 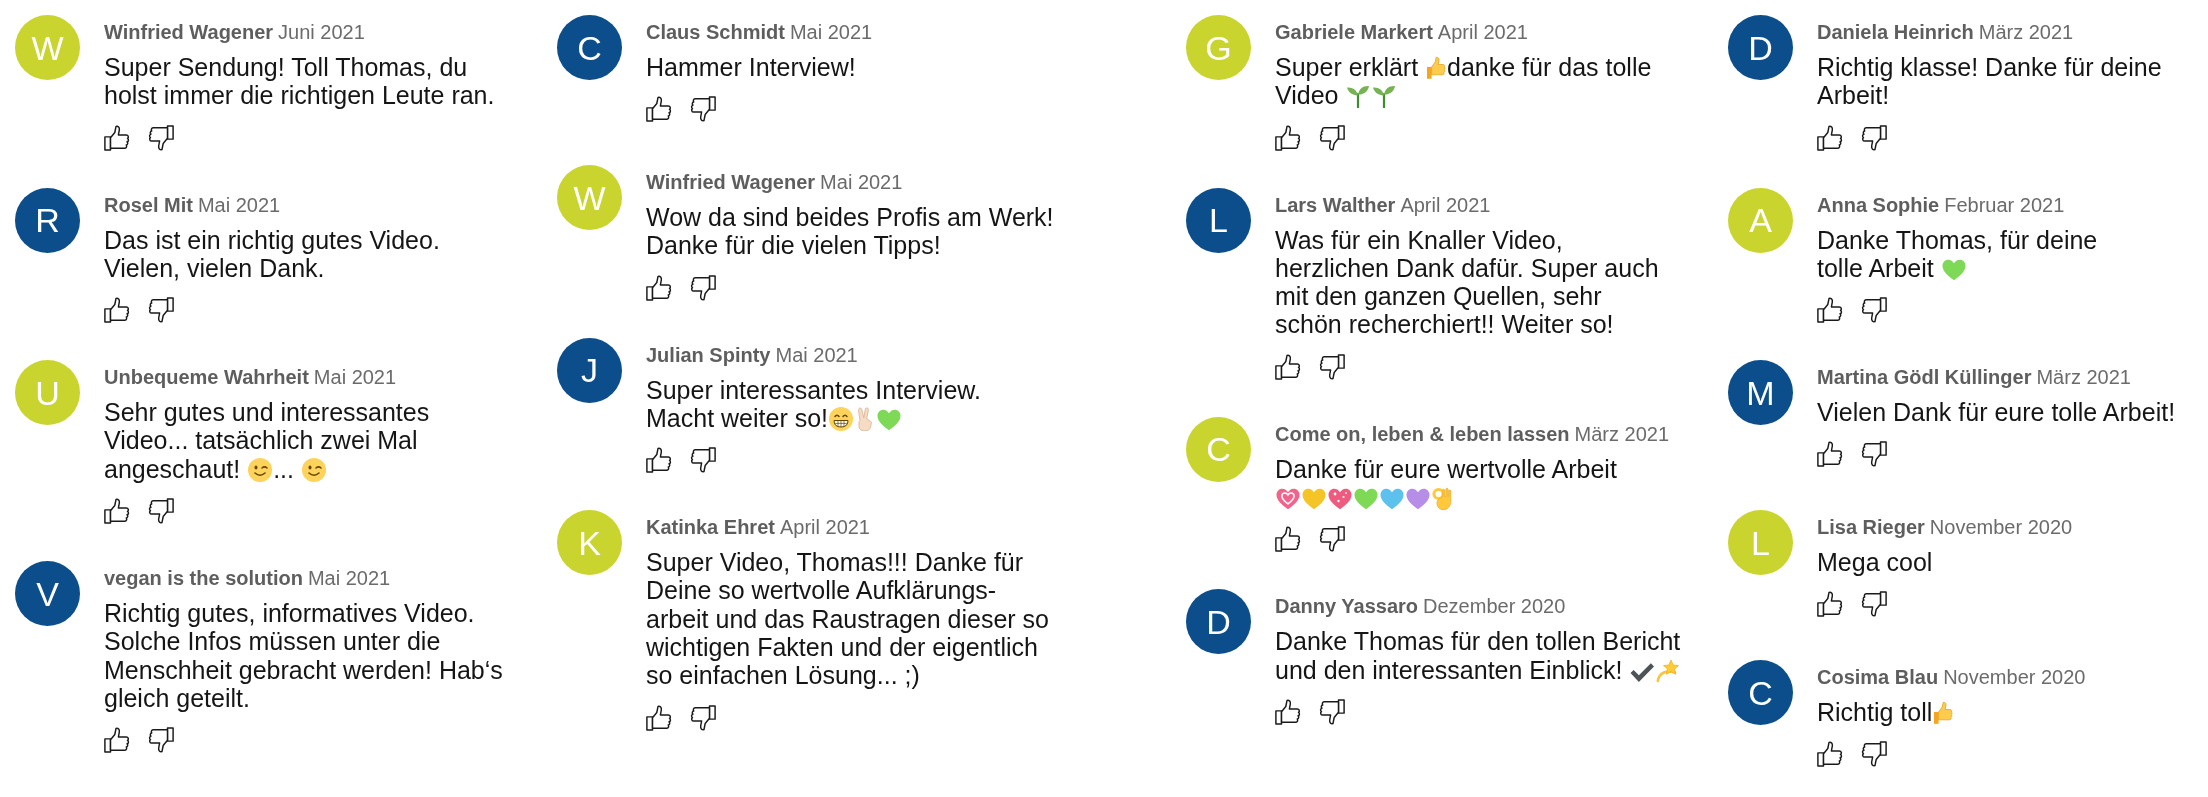 I want to click on comment-text: Hammer Interview!, so click(x=751, y=67).